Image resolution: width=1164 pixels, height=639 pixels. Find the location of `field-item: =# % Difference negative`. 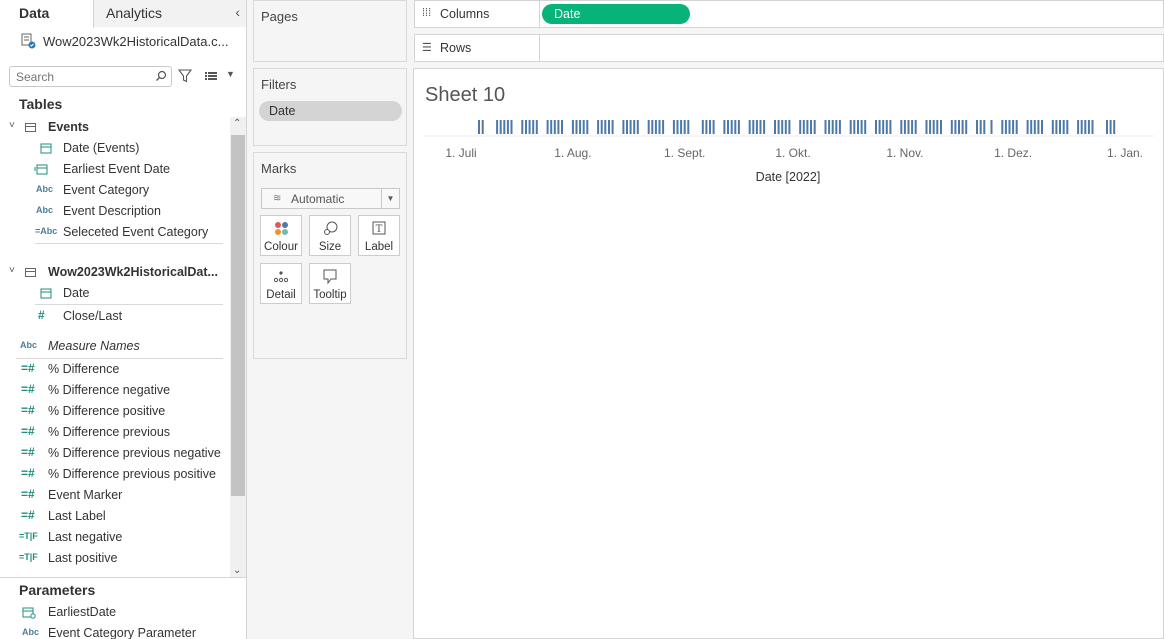

field-item: =# % Difference negative is located at coordinates (115, 390).